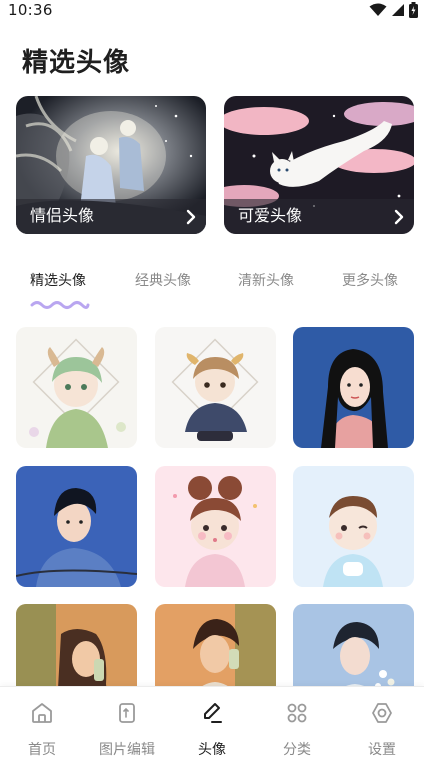 The width and height of the screenshot is (424, 762). Describe the element at coordinates (382, 724) in the screenshot. I see `nav-item-settings: 设置` at that location.